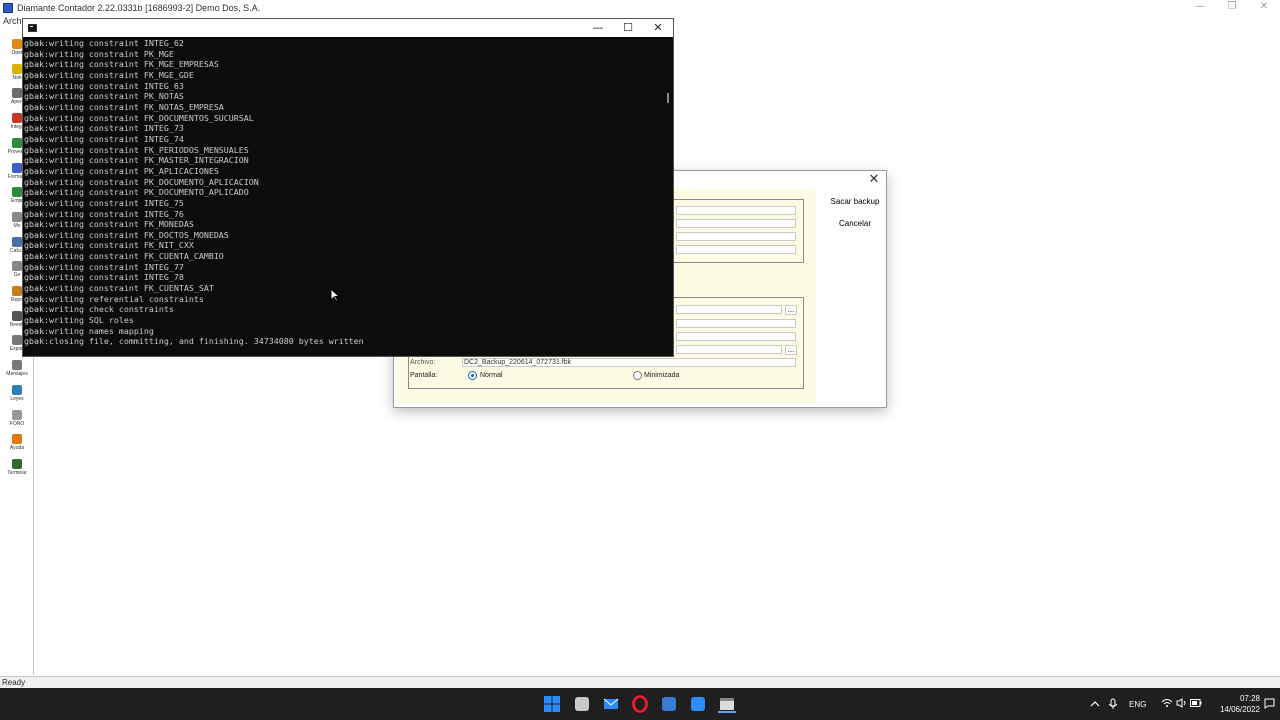 The width and height of the screenshot is (1280, 720). Describe the element at coordinates (736, 249) in the screenshot. I see `field-4-input` at that location.